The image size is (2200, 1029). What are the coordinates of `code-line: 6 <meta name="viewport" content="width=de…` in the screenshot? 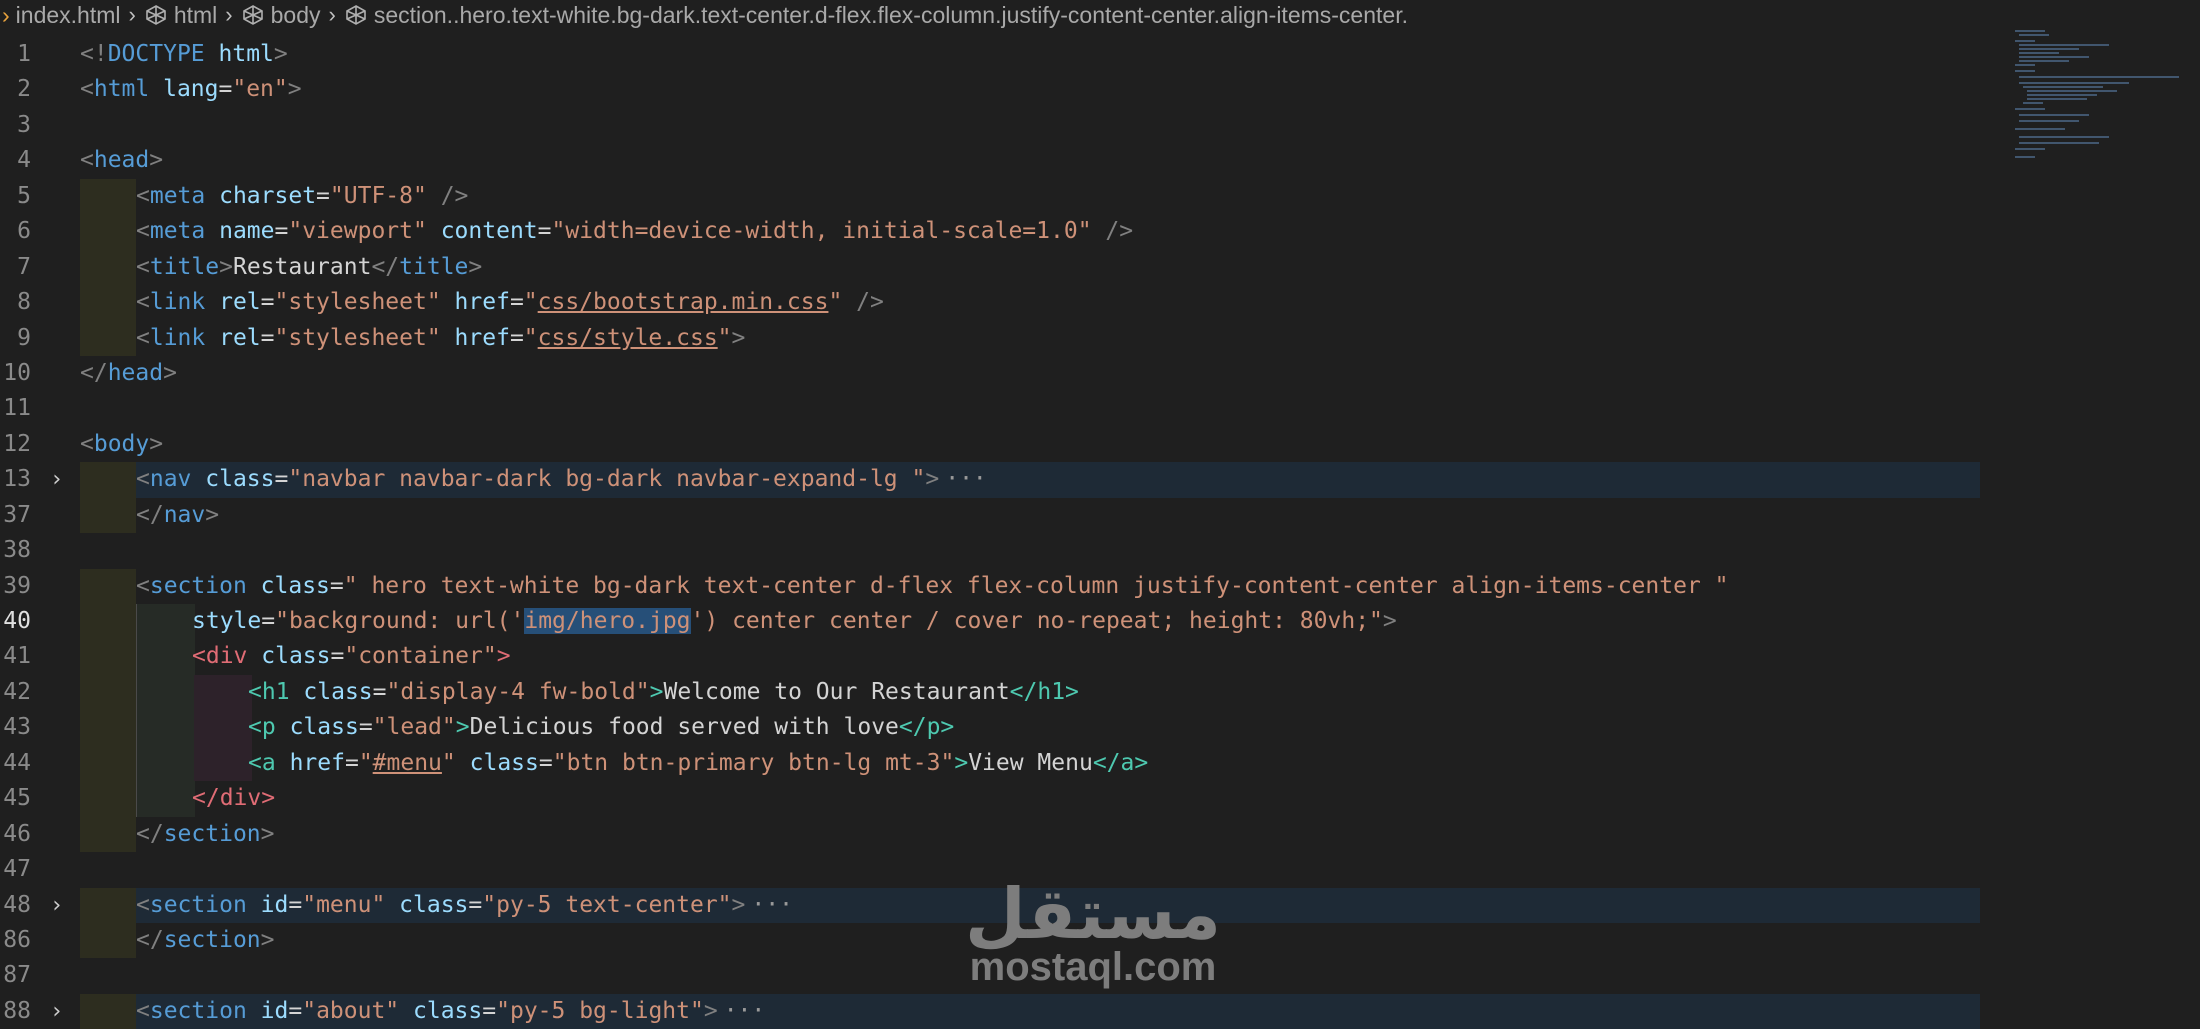 It's located at (990, 232).